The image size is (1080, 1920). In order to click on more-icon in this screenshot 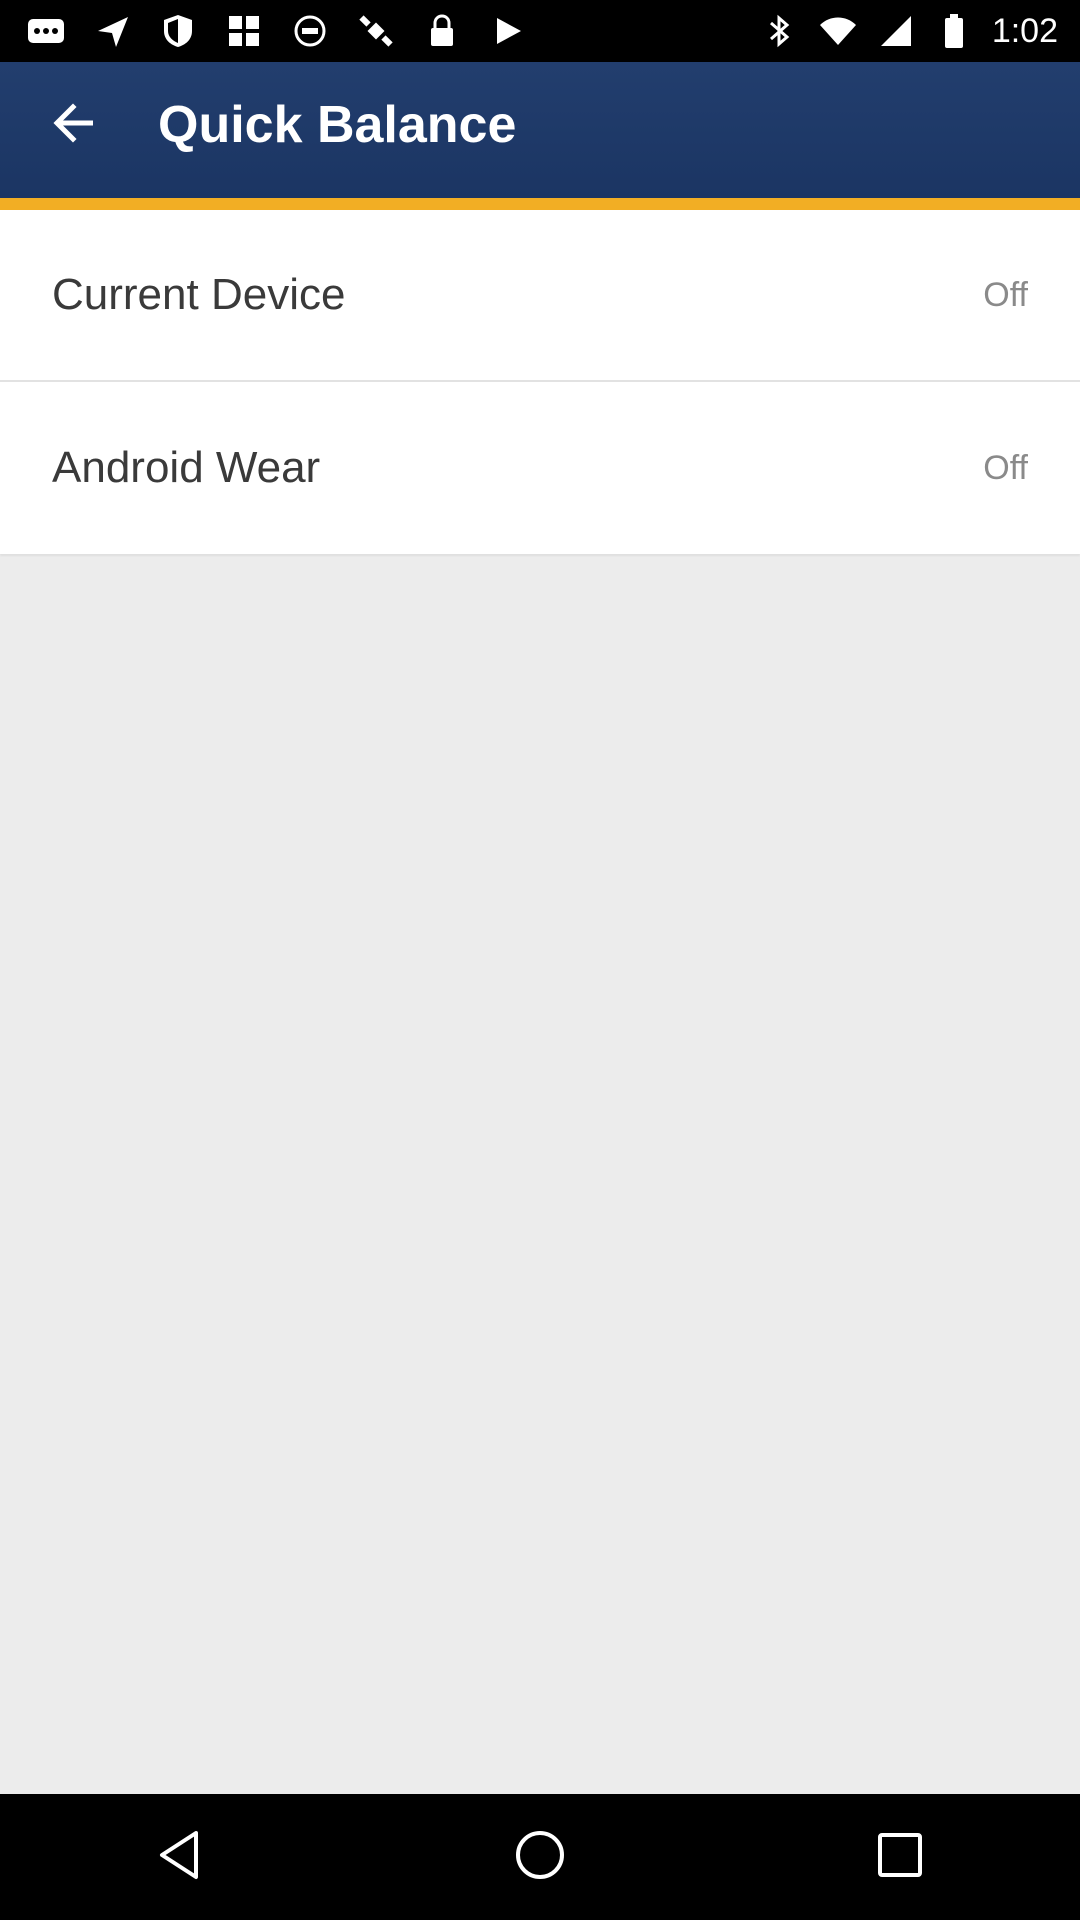, I will do `click(46, 31)`.